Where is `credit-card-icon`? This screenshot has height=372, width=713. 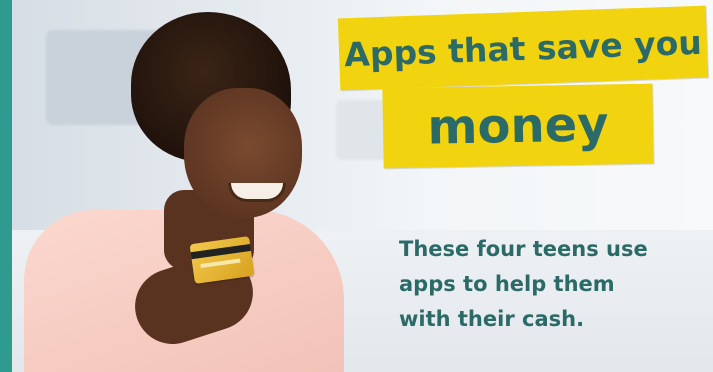 credit-card-icon is located at coordinates (222, 260).